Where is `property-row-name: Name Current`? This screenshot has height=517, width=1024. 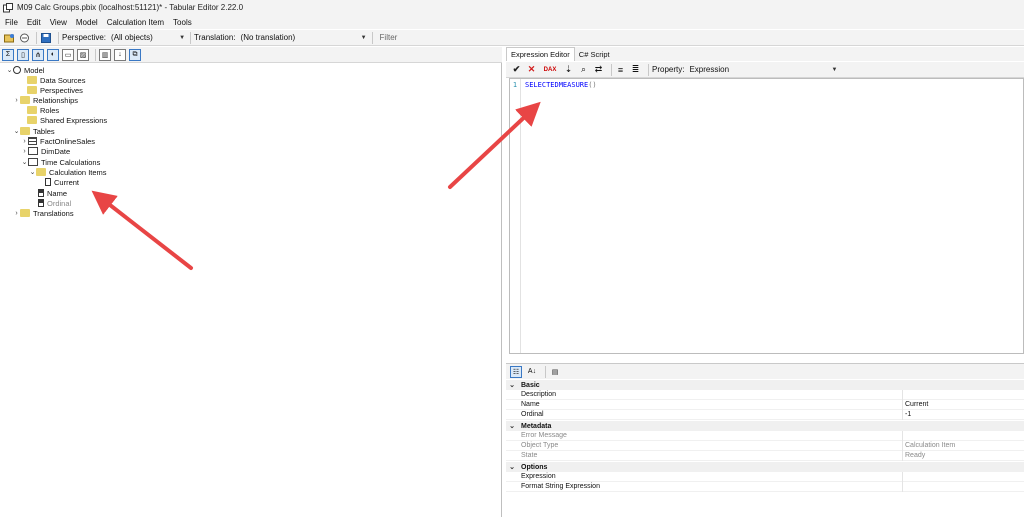
property-row-name: Name Current is located at coordinates (765, 405).